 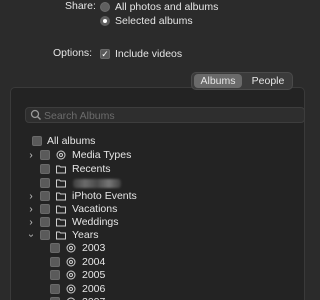 I want to click on include-videos-label: Include videos, so click(x=149, y=54).